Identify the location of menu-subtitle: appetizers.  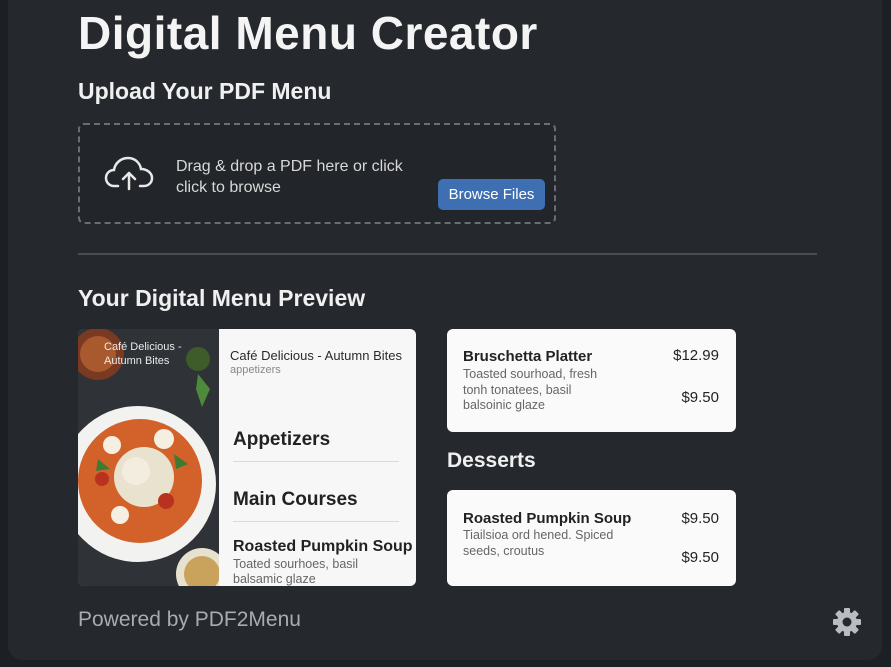
(255, 370).